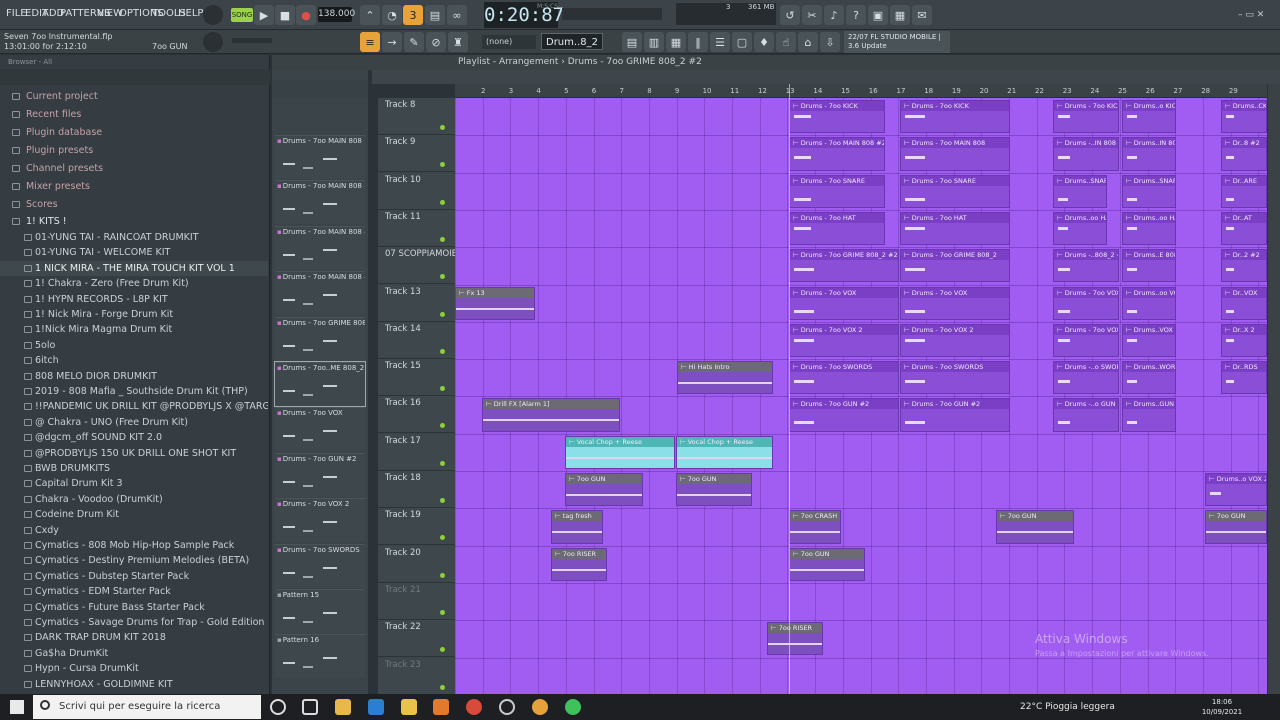 The height and width of the screenshot is (720, 1280). What do you see at coordinates (789, 389) in the screenshot?
I see `playhead` at bounding box center [789, 389].